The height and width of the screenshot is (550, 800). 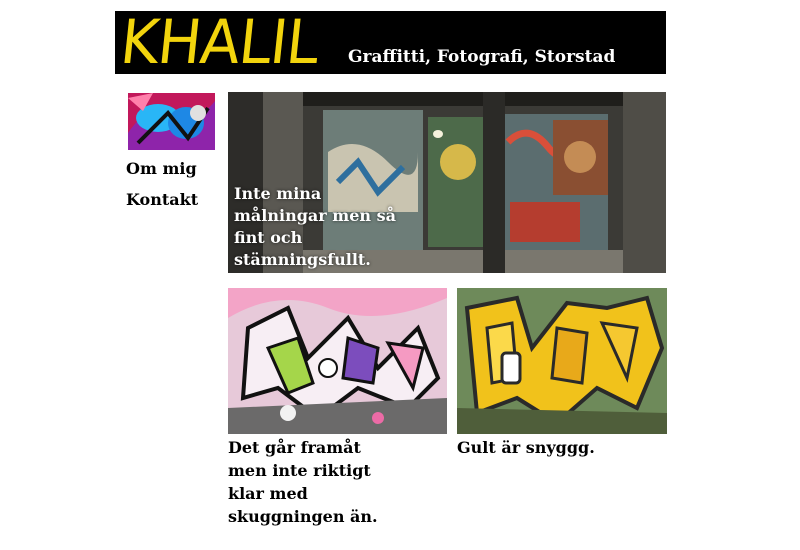 What do you see at coordinates (562, 361) in the screenshot?
I see `gallery-image-right` at bounding box center [562, 361].